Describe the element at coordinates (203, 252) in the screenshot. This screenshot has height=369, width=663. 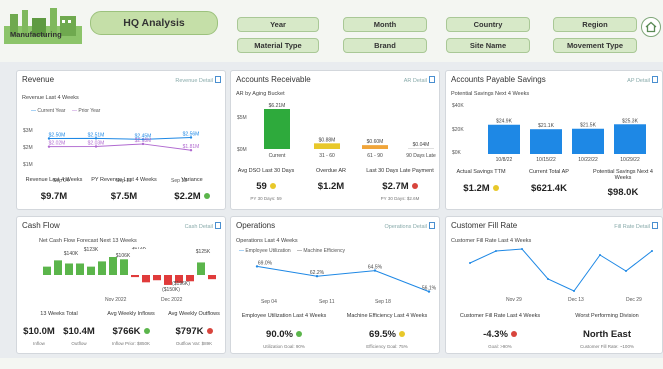
I see `data-label: $125K` at that location.